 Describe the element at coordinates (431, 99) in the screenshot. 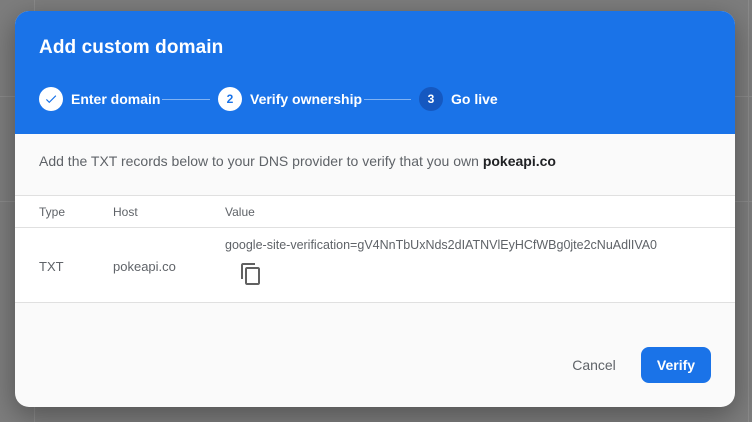

I see `step-number: 3` at that location.